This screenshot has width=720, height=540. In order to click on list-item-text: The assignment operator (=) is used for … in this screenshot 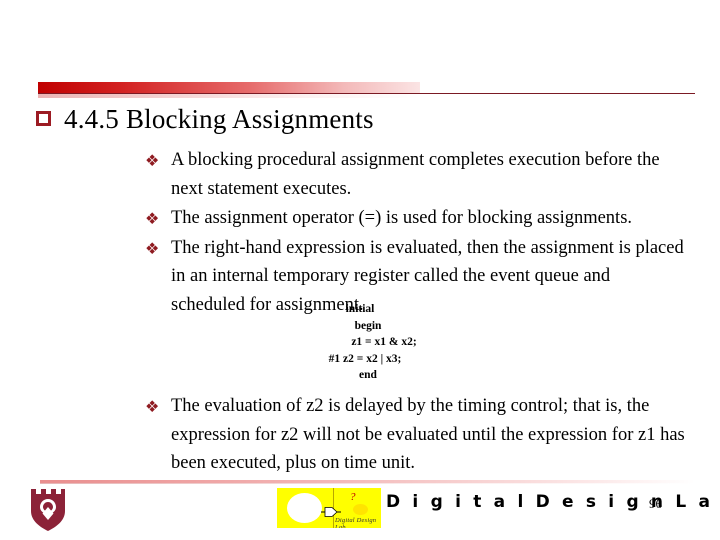, I will do `click(402, 218)`.